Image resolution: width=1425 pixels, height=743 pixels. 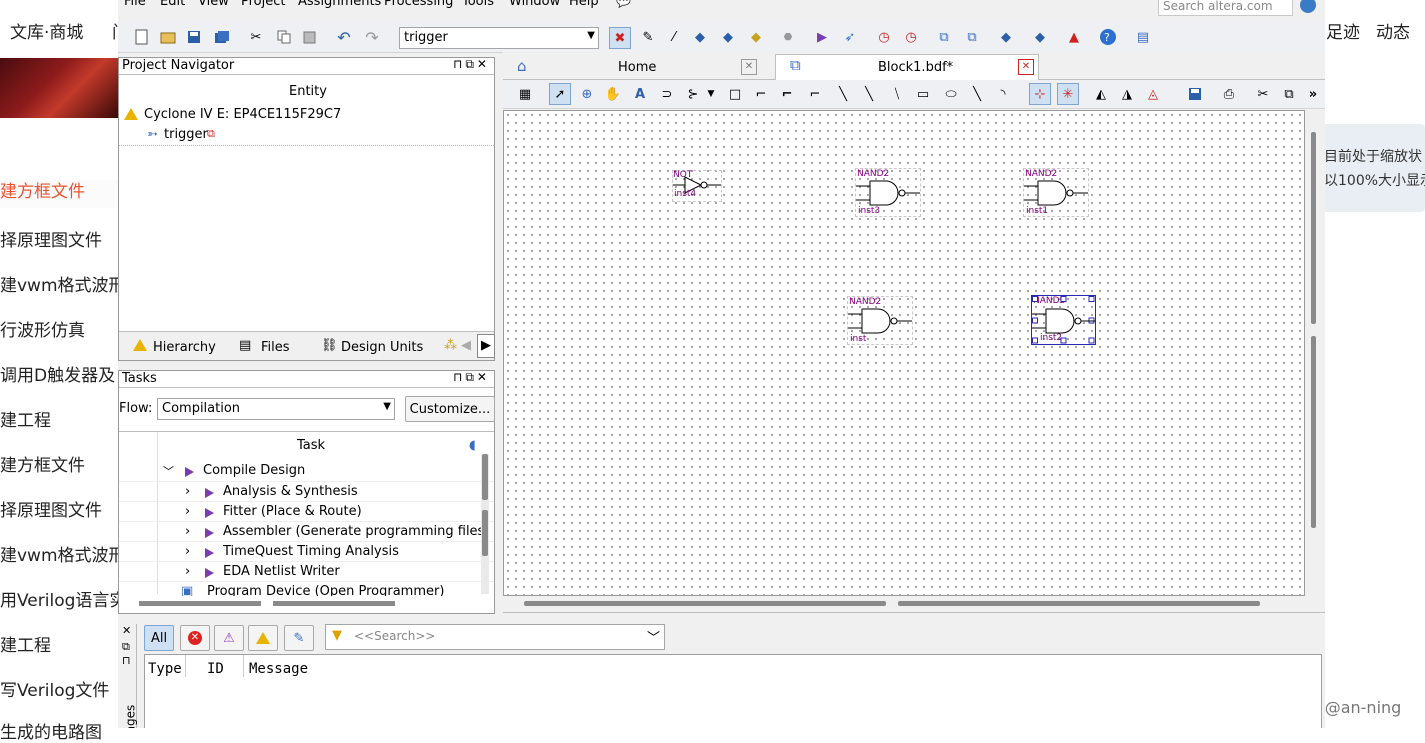 I want to click on filter-warning-button, so click(x=263, y=638).